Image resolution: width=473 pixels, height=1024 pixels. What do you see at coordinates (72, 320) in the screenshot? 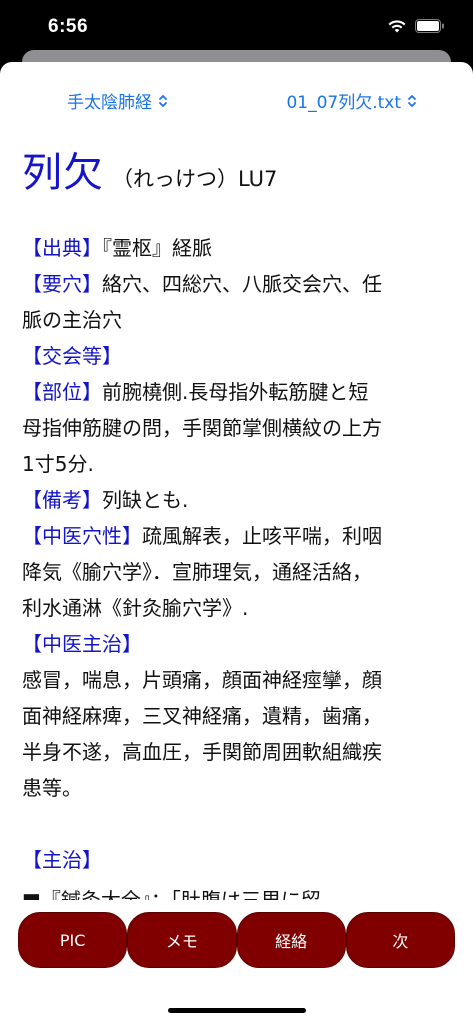
I see `category-line-2: 脈の主治穴` at bounding box center [72, 320].